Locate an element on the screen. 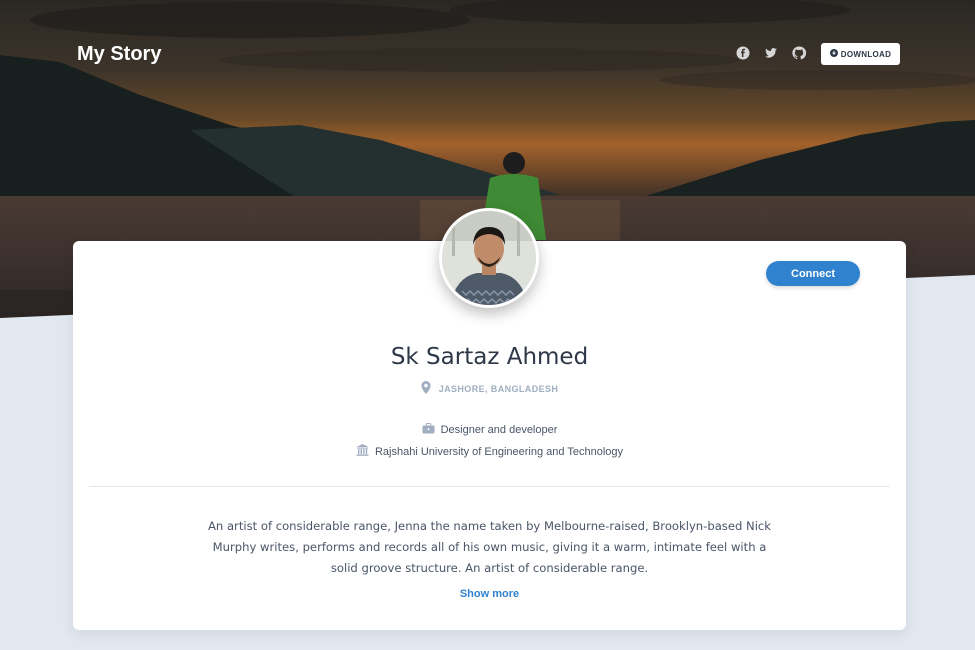 The image size is (975, 650). profile-name: Sk Sartaz Ahmed is located at coordinates (489, 357).